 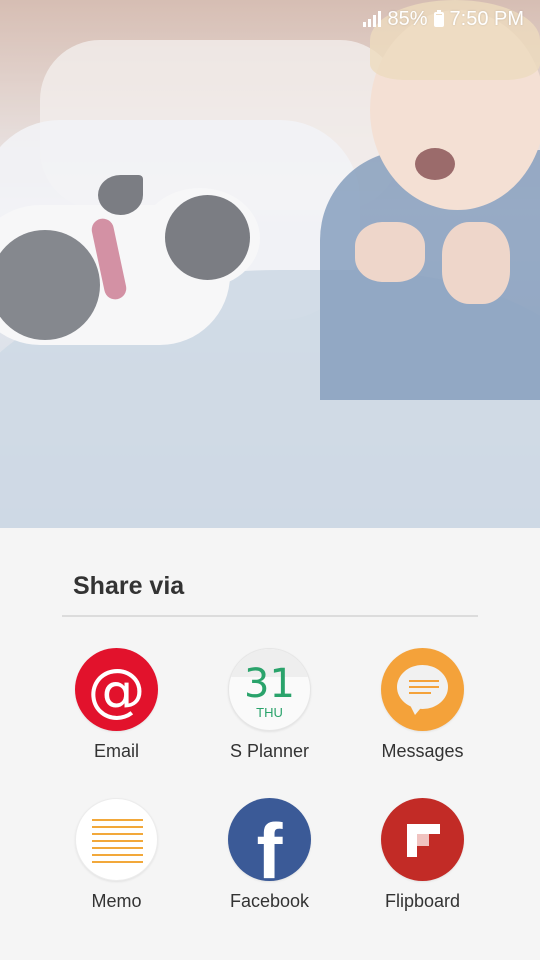 I want to click on clock: 7:50 PM, so click(x=486, y=18).